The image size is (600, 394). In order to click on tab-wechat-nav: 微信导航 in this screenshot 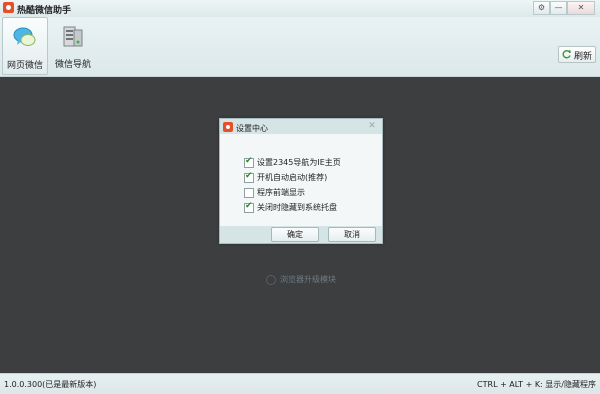, I will do `click(73, 45)`.